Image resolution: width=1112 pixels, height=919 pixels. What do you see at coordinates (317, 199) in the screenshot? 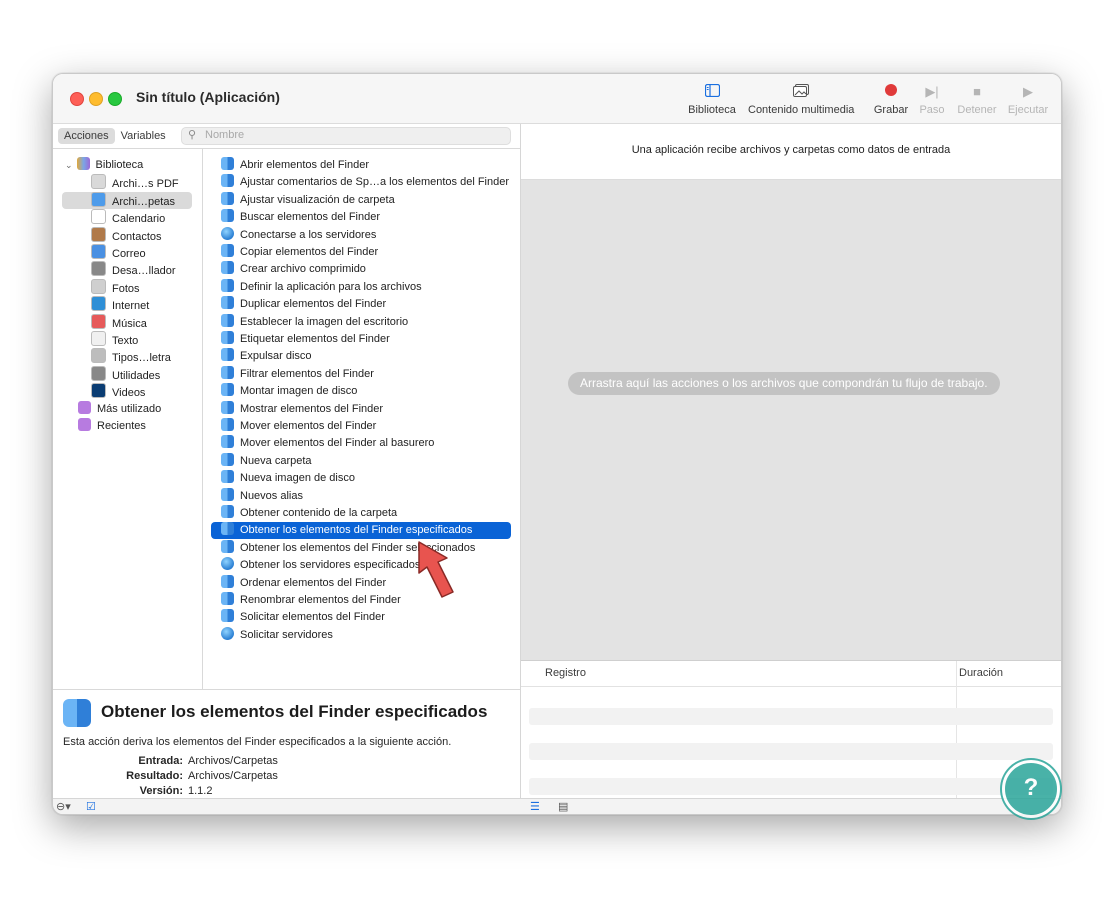
I see `action-item-label: Ajustar visualización de carpeta` at bounding box center [317, 199].